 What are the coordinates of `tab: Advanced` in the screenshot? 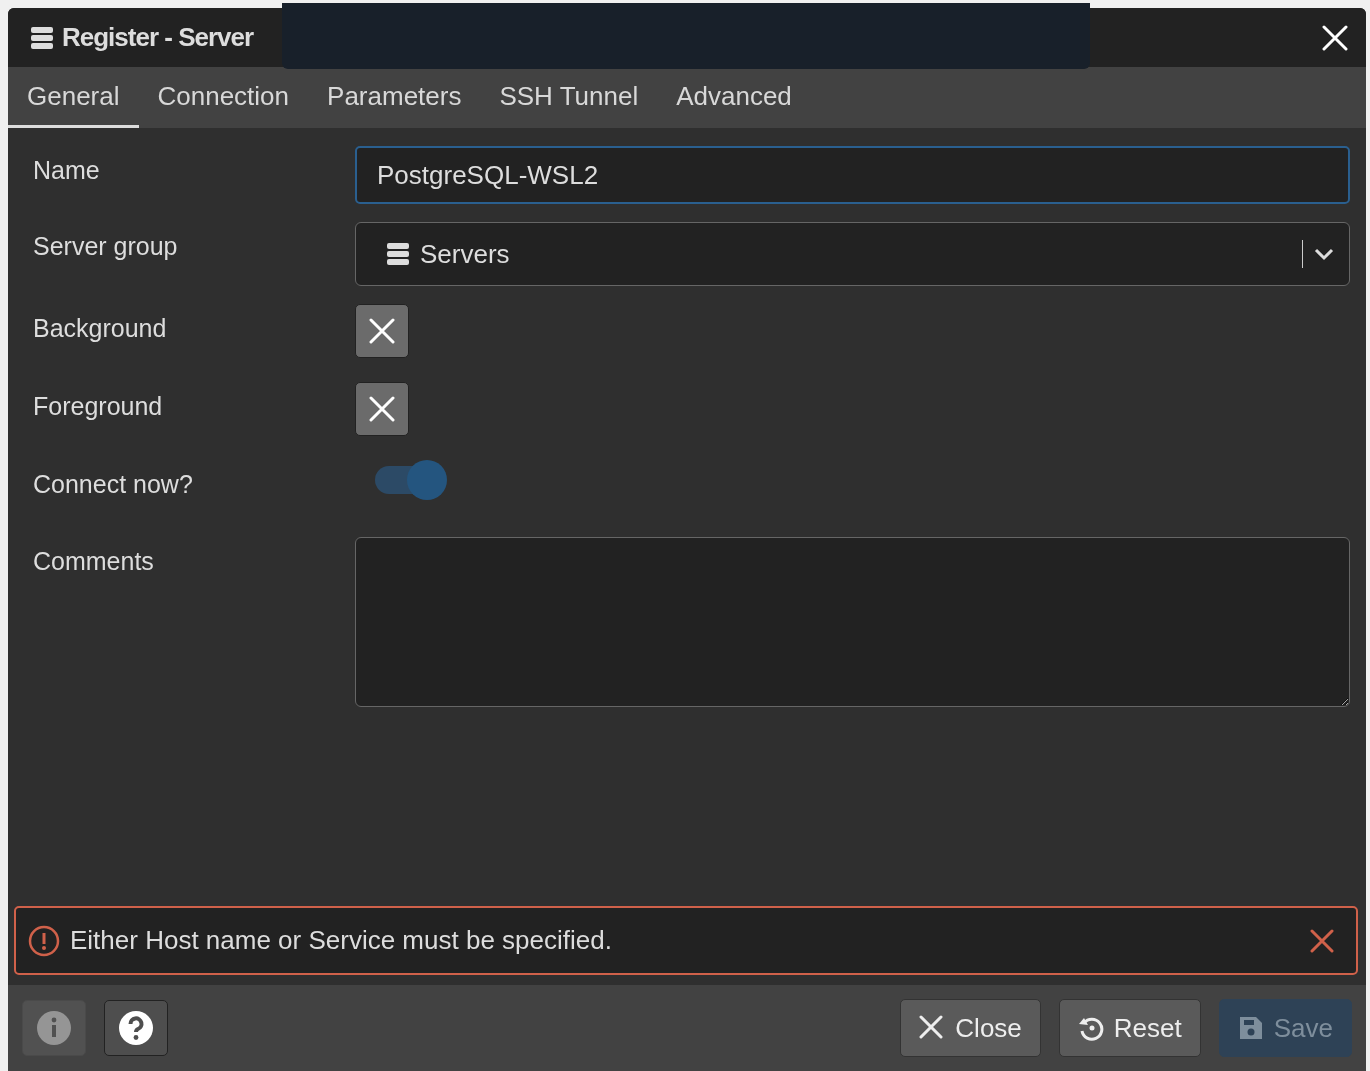 It's located at (734, 97).